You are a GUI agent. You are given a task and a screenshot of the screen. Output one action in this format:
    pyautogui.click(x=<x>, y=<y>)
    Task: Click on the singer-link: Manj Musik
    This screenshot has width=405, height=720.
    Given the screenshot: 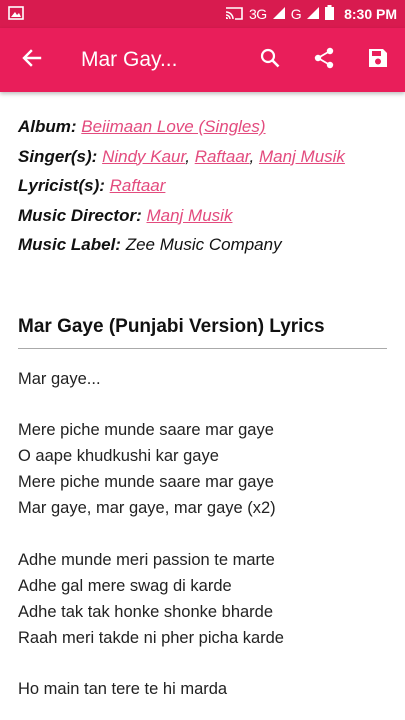 What is the action you would take?
    pyautogui.click(x=302, y=156)
    